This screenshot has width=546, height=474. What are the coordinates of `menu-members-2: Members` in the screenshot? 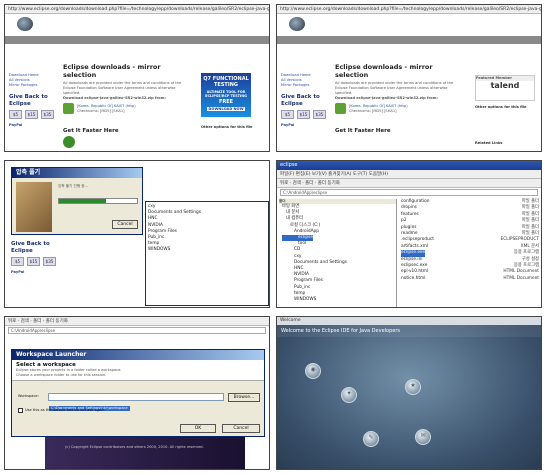 It's located at (357, 50).